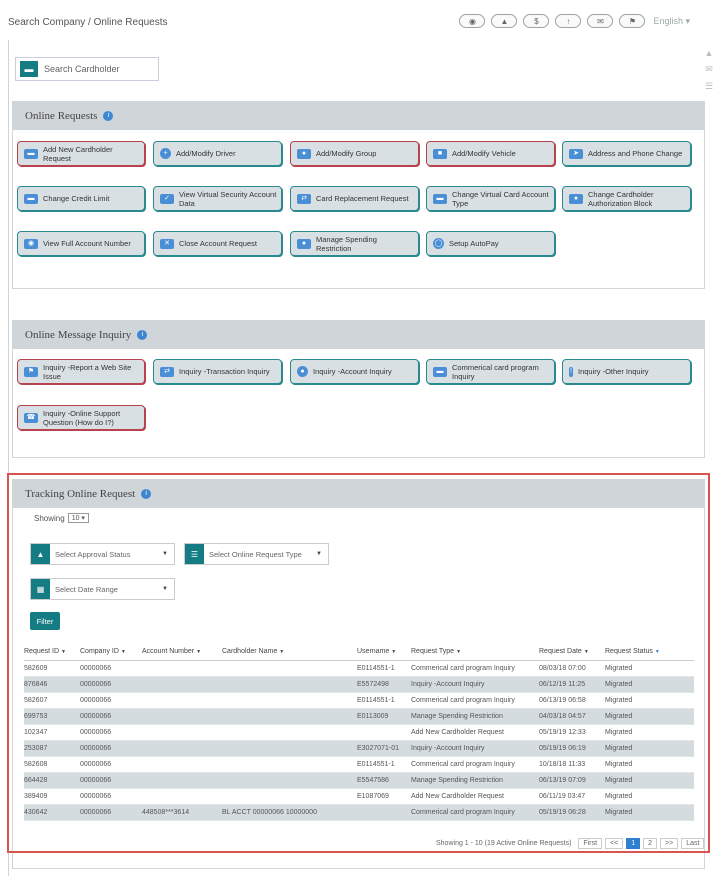  Describe the element at coordinates (354, 243) in the screenshot. I see `btn-manage-spending: ● Manage Spending Restriction` at that location.